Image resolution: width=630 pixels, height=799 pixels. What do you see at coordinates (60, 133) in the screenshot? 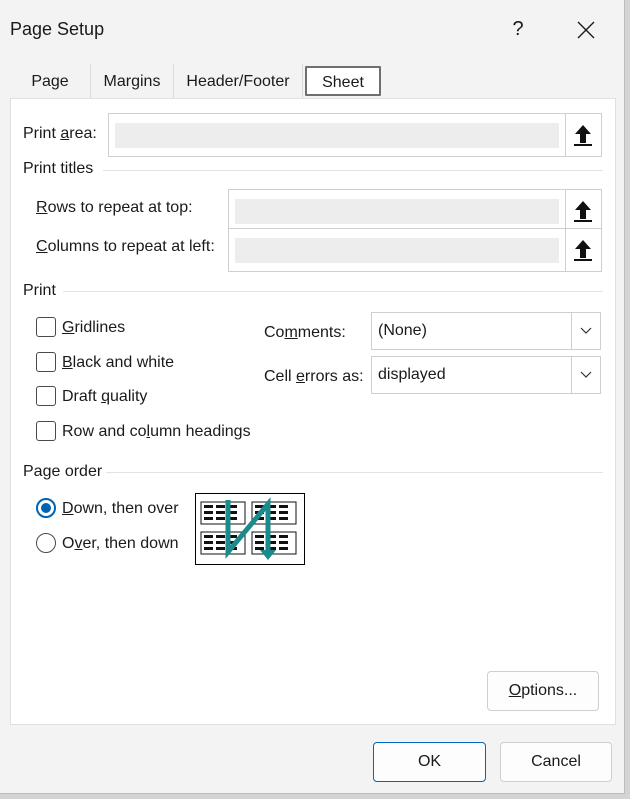
I see `print-area-label: Print area:` at bounding box center [60, 133].